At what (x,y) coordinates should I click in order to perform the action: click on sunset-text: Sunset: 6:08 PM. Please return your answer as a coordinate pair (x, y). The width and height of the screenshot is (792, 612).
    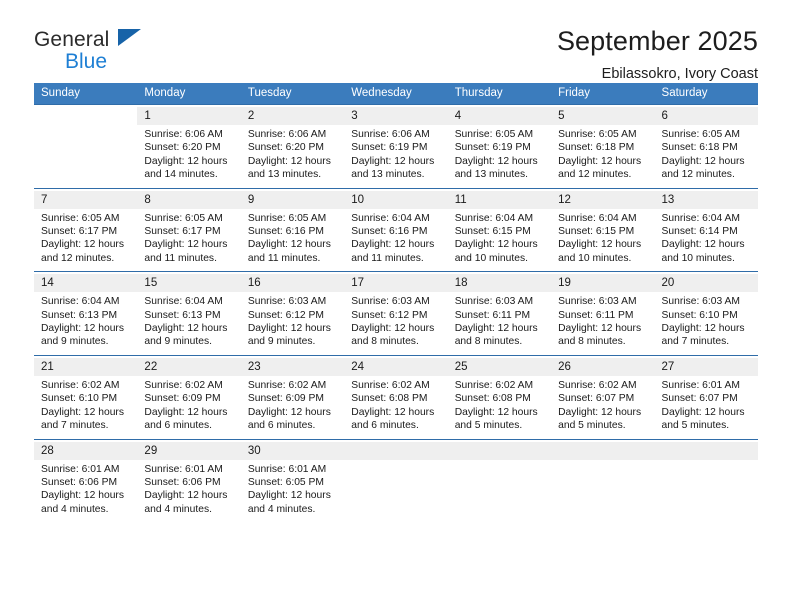
    Looking at the image, I should click on (492, 399).